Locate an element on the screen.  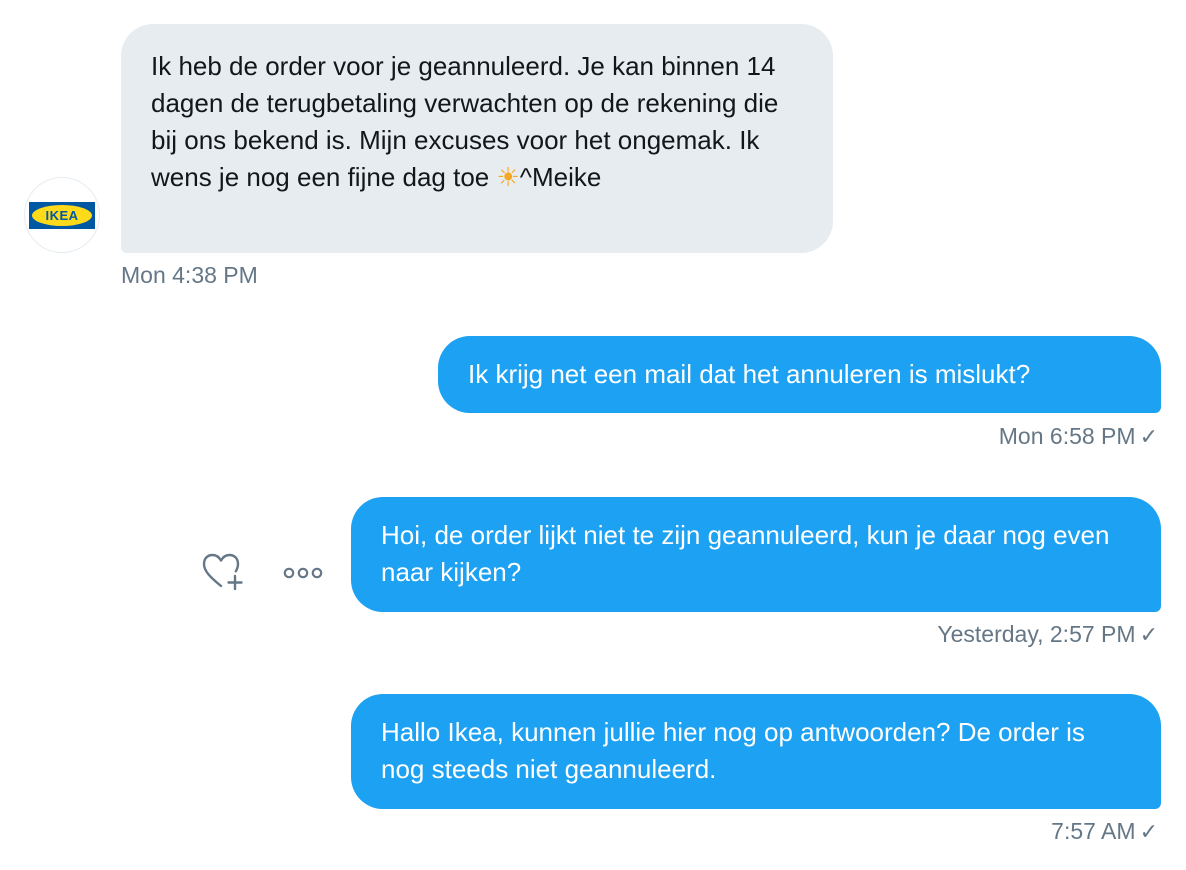
message-timestamp-row: 7:57 AM ✓ is located at coordinates (1104, 831).